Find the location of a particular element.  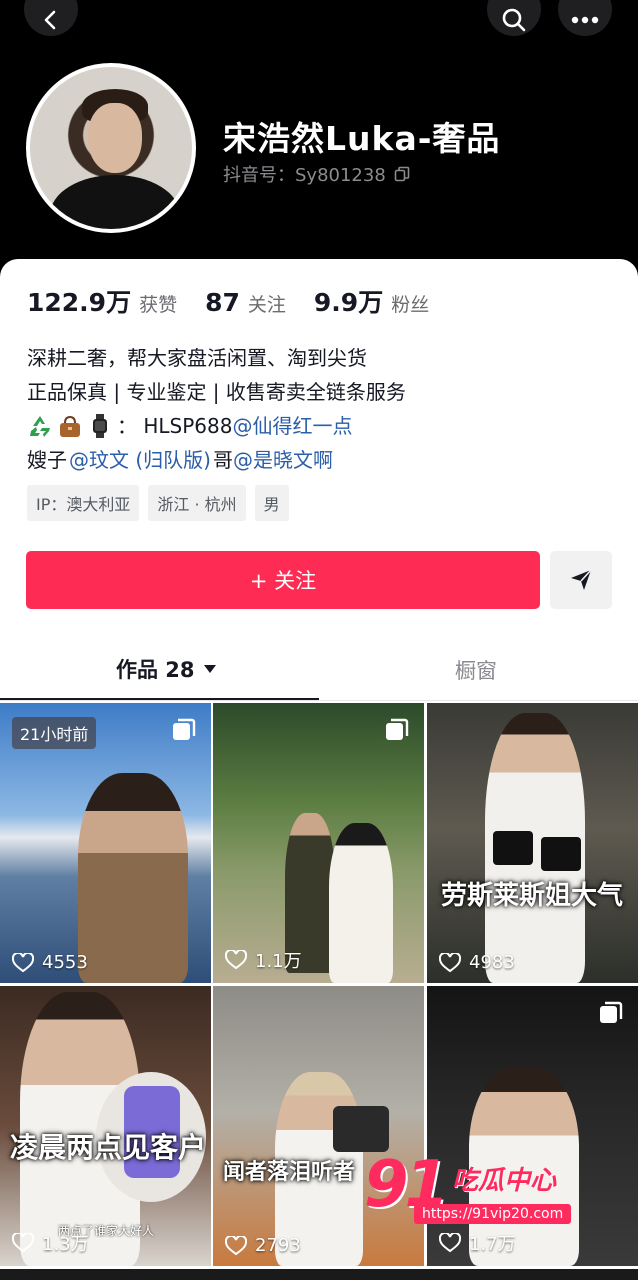

search-icon is located at coordinates (514, 20).